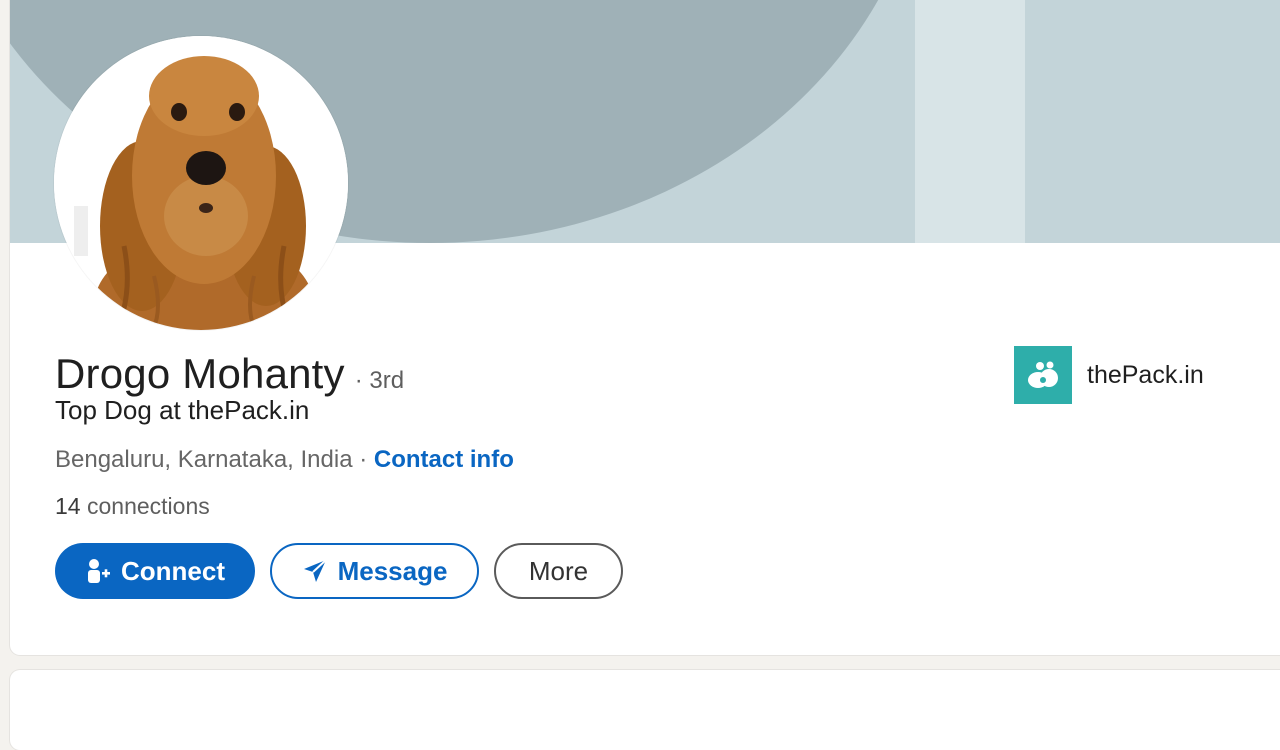  Describe the element at coordinates (145, 506) in the screenshot. I see `connections-label: connections` at that location.